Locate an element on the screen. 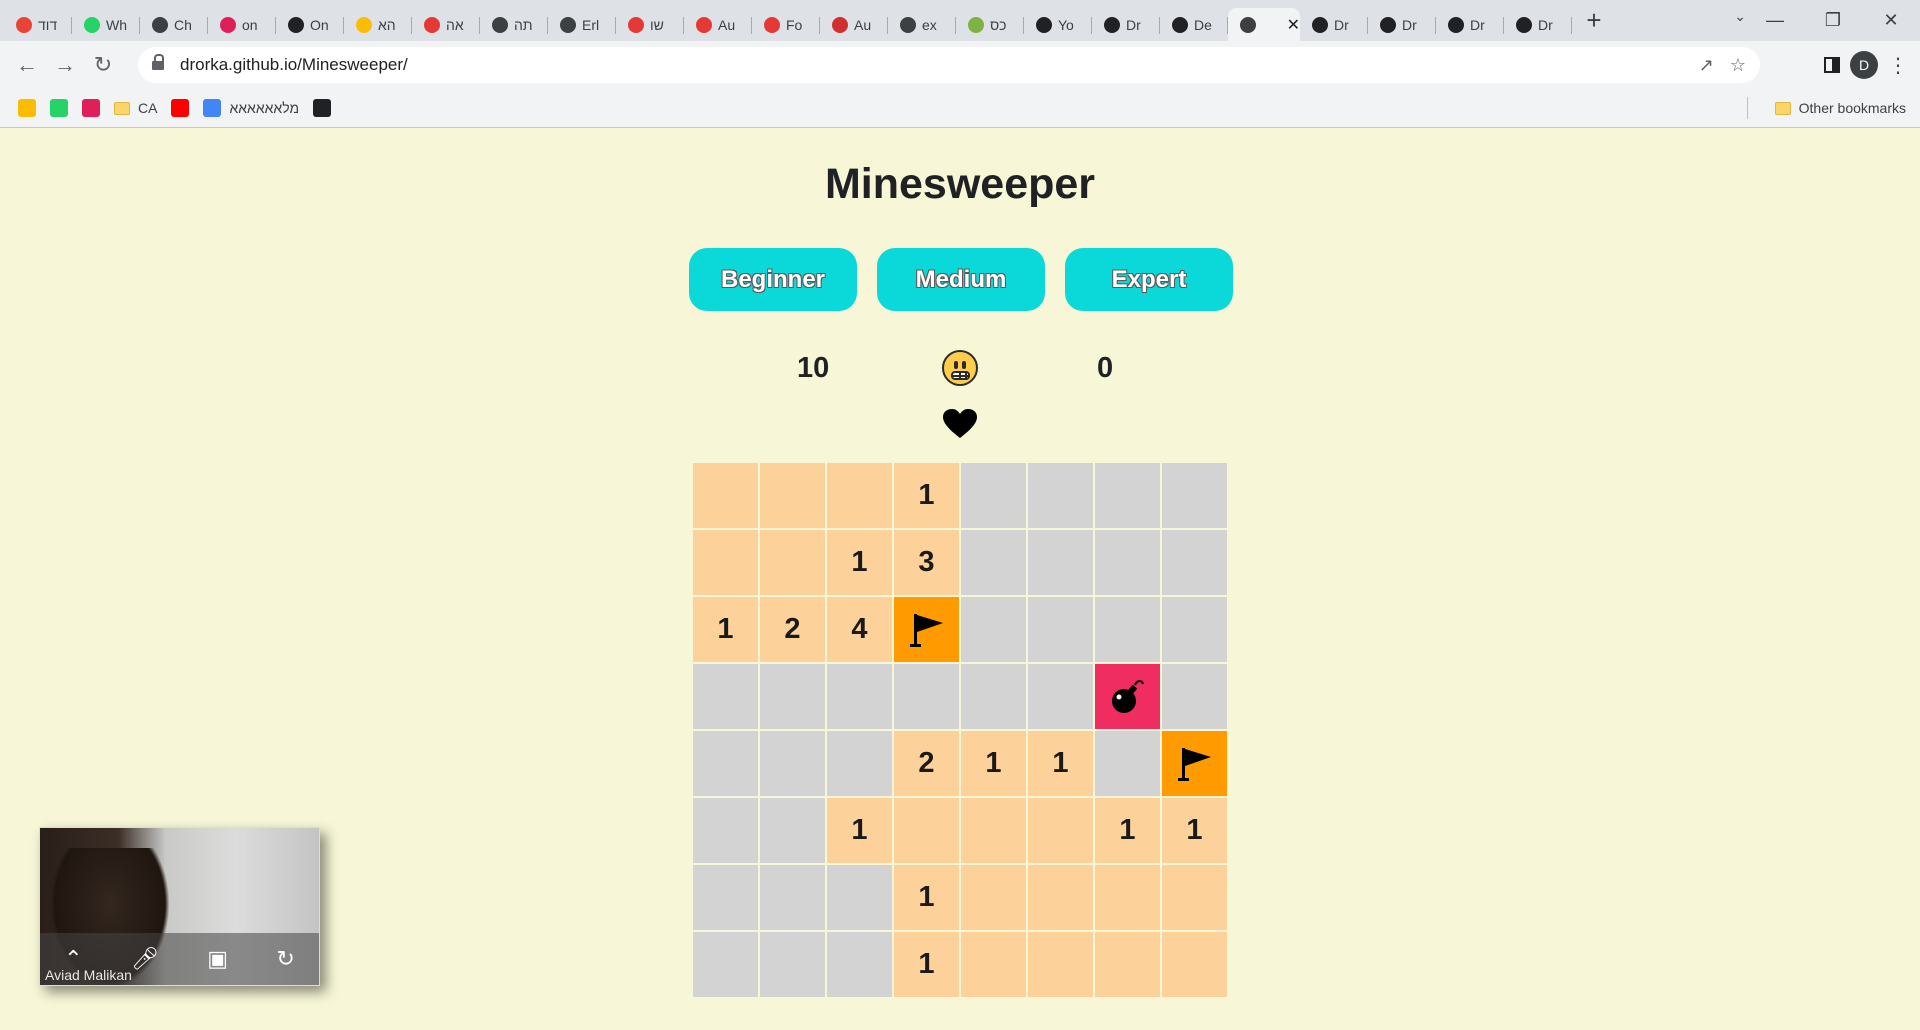  browser-tab: ✕ is located at coordinates (1264, 24).